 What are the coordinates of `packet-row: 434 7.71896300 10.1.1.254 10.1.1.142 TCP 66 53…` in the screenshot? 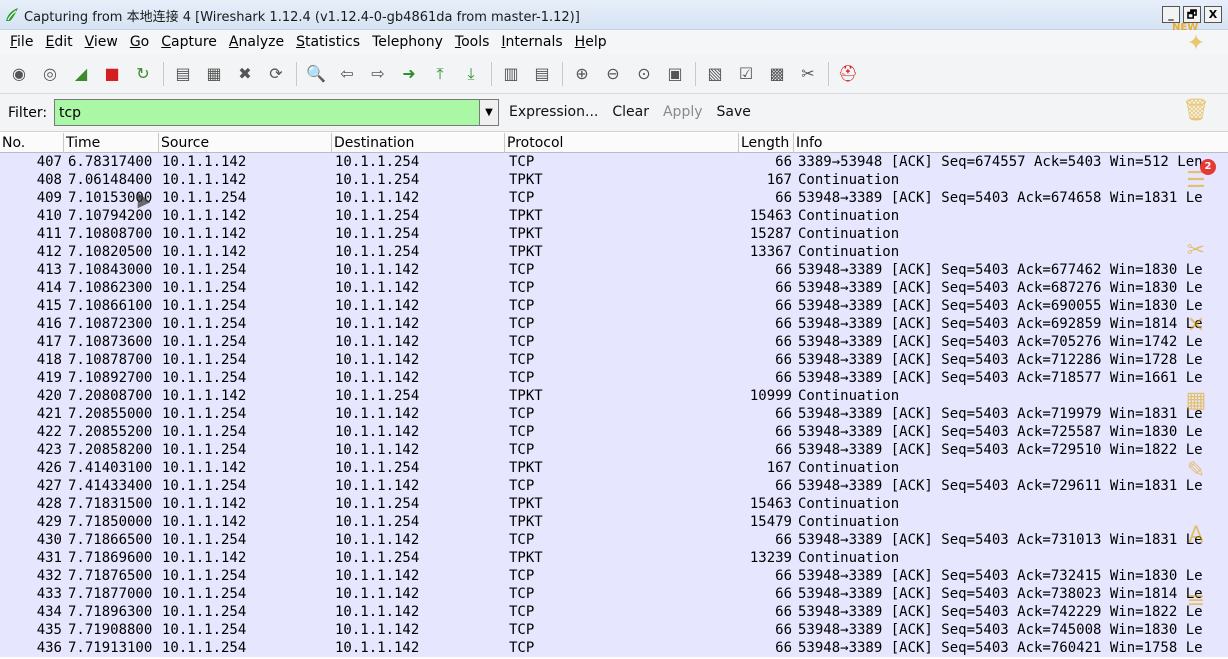 It's located at (614, 612).